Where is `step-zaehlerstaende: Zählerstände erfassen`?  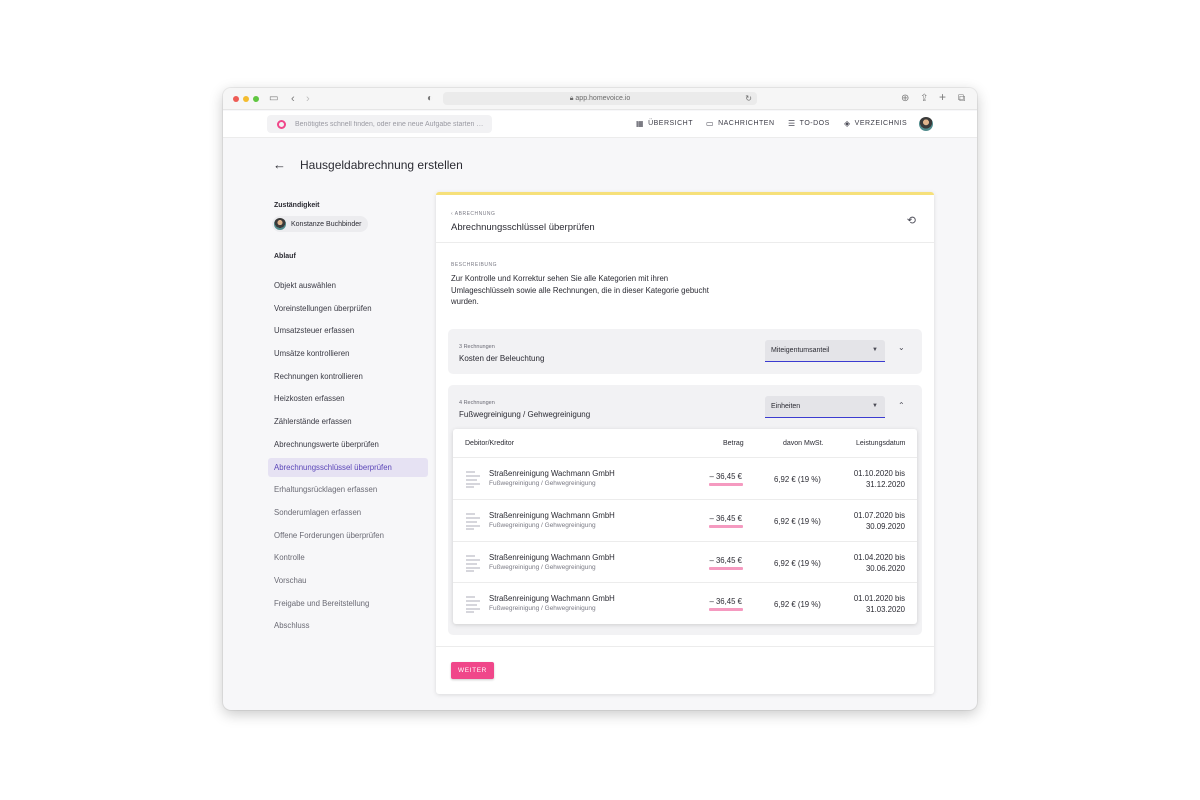 step-zaehlerstaende: Zählerstände erfassen is located at coordinates (348, 421).